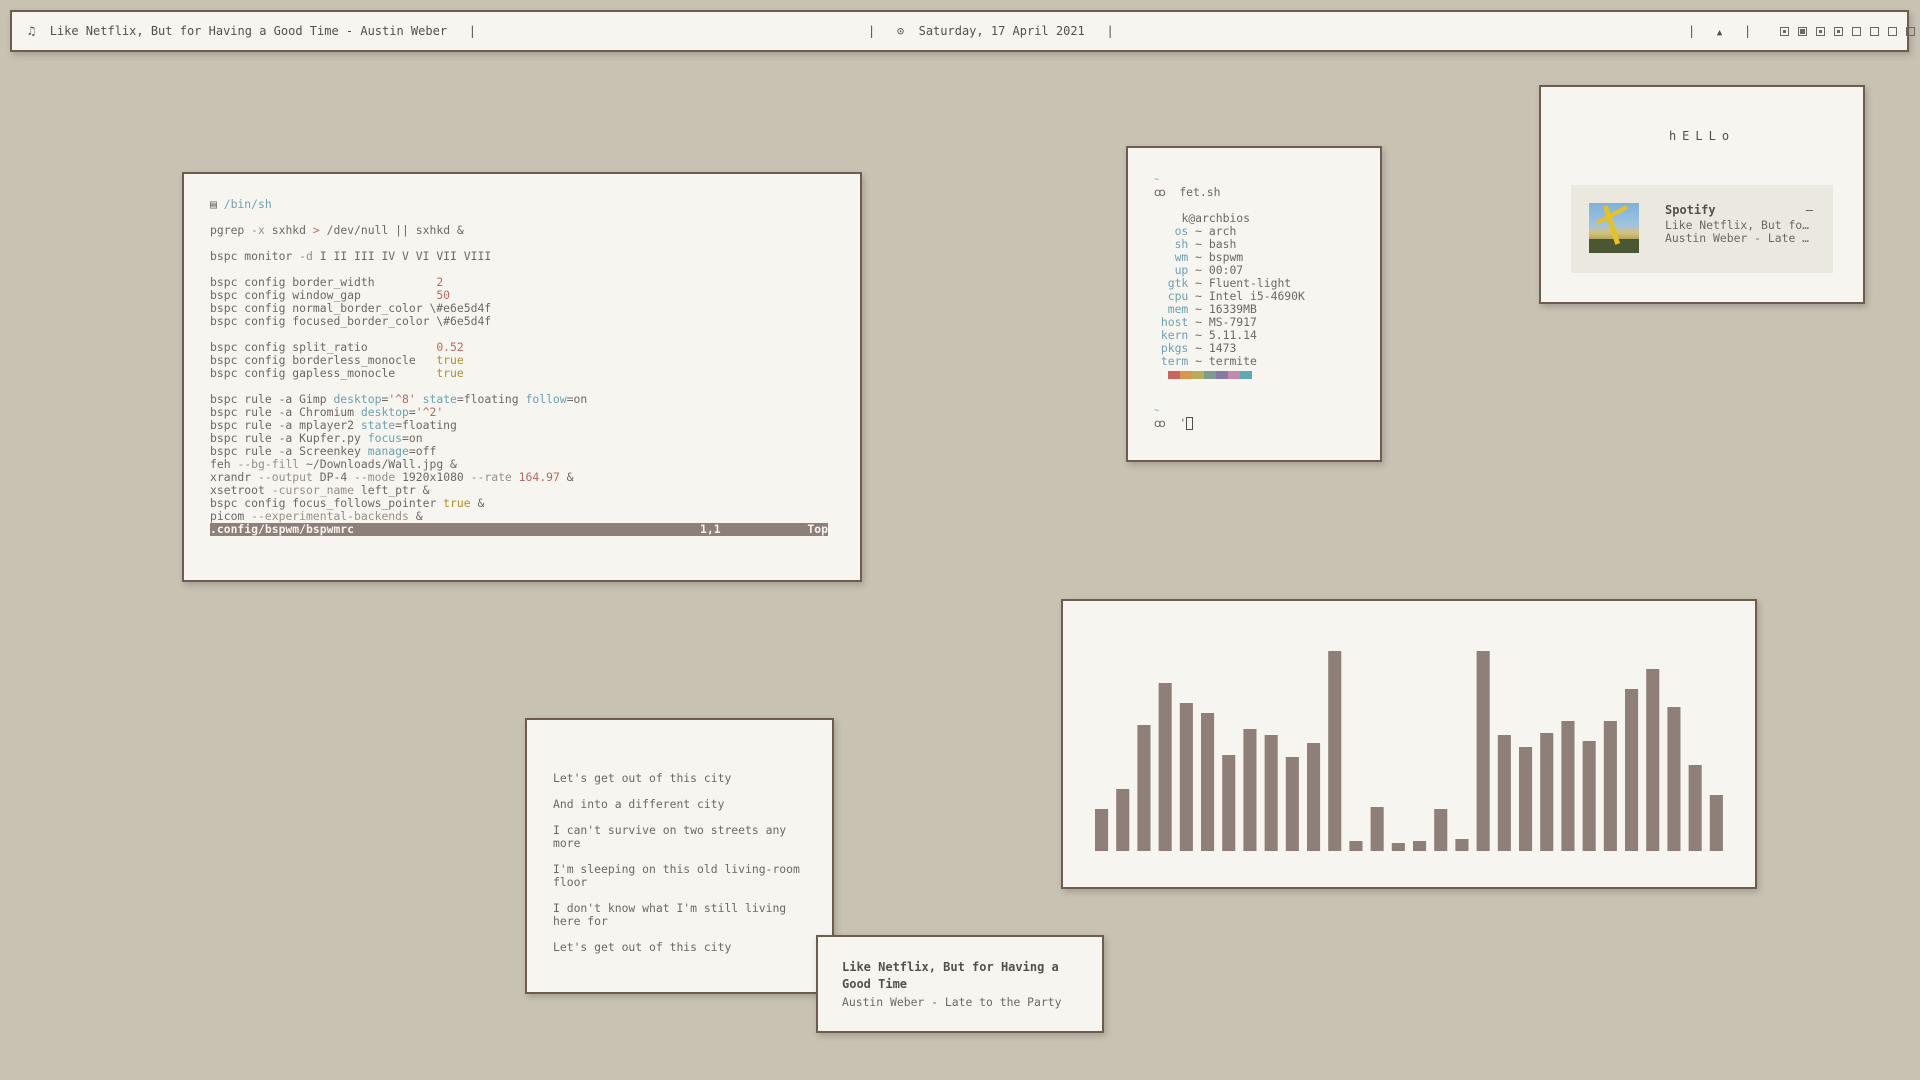 The image size is (1920, 1080). I want to click on workspace-8-indicator, so click(1910, 31).